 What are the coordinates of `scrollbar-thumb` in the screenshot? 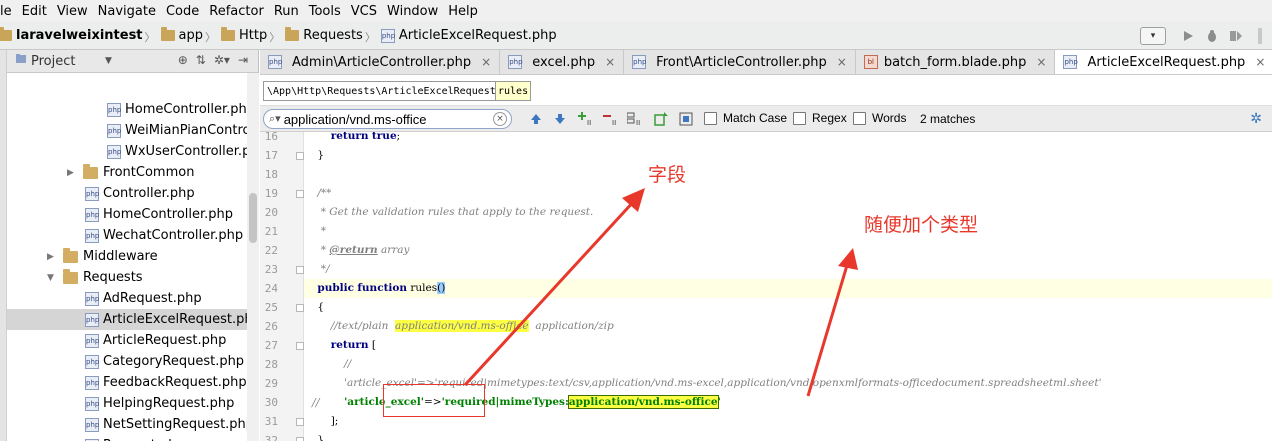 It's located at (253, 218).